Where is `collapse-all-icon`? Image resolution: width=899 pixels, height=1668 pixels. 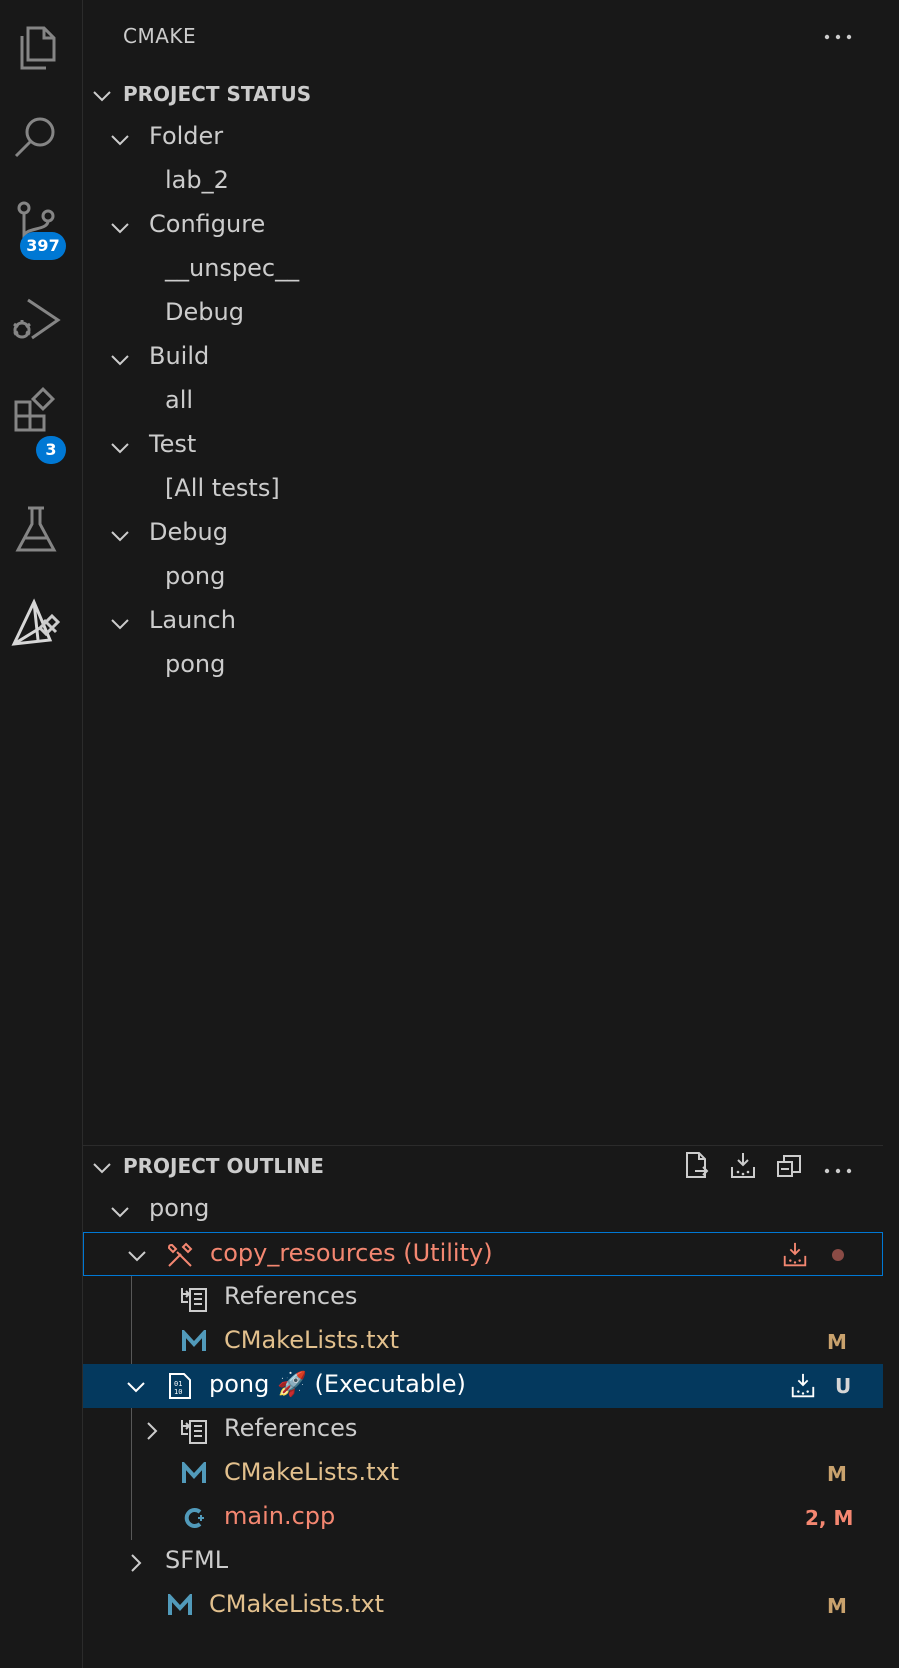 collapse-all-icon is located at coordinates (790, 1166).